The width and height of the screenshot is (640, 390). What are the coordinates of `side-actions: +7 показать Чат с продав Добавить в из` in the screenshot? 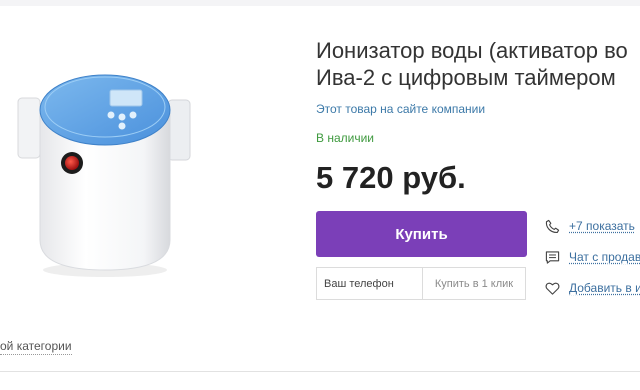 It's located at (592, 257).